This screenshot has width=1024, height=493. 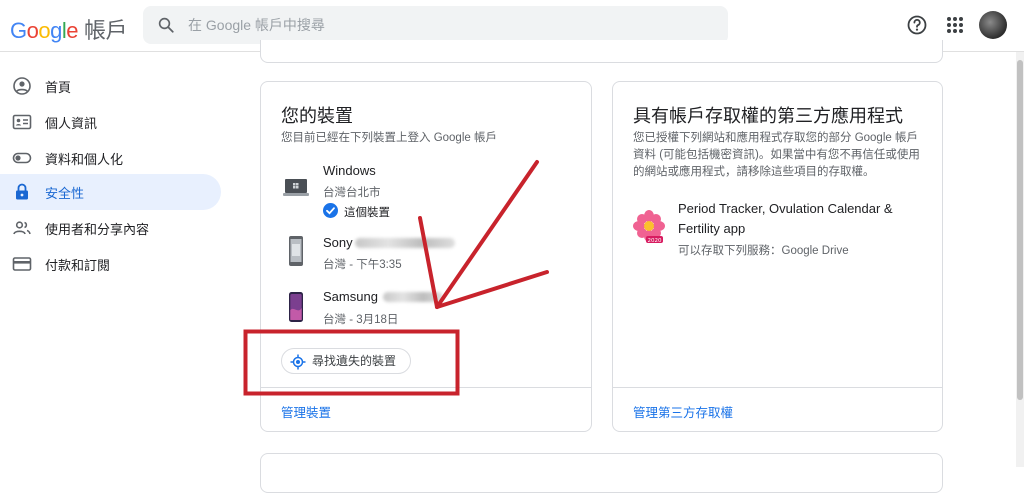 What do you see at coordinates (97, 229) in the screenshot?
I see `sidebar-item-label: 使用者和分享內容` at bounding box center [97, 229].